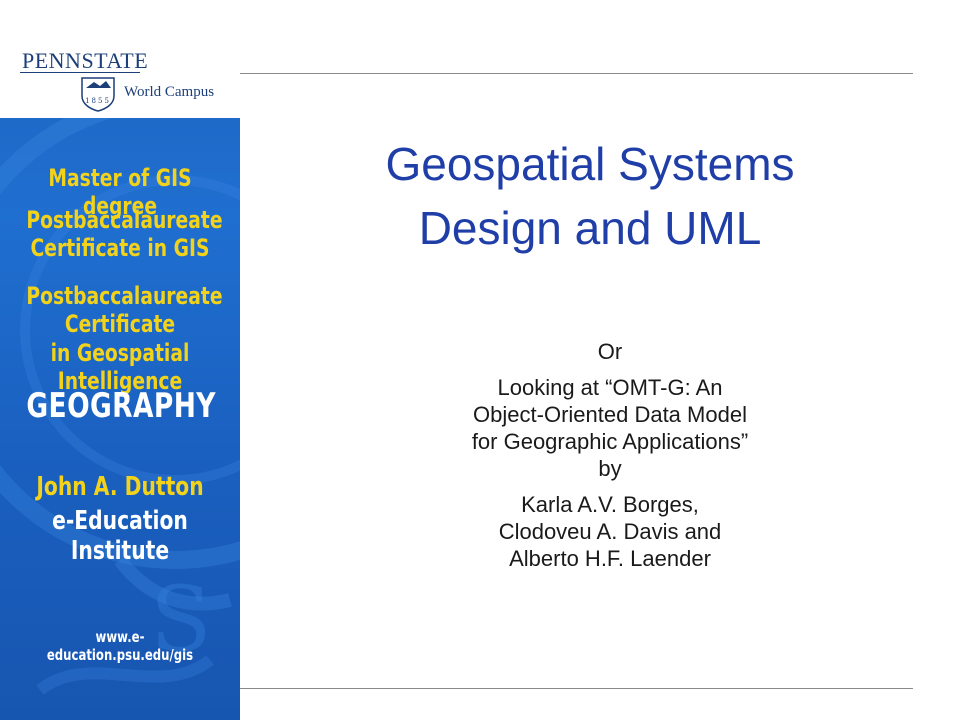 The image size is (960, 720). What do you see at coordinates (610, 468) in the screenshot?
I see `subtitle-line: by` at bounding box center [610, 468].